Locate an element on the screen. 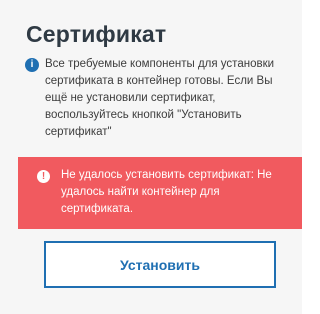 The width and height of the screenshot is (320, 314). page-title: Сертификат is located at coordinates (96, 34).